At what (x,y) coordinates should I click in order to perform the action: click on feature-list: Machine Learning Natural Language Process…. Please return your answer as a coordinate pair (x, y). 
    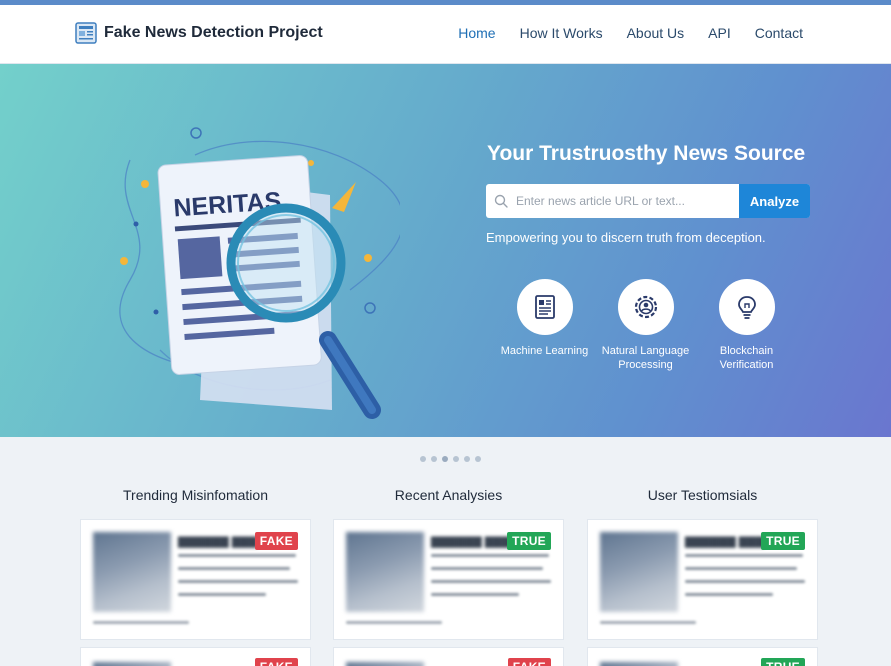
    Looking at the image, I should click on (645, 325).